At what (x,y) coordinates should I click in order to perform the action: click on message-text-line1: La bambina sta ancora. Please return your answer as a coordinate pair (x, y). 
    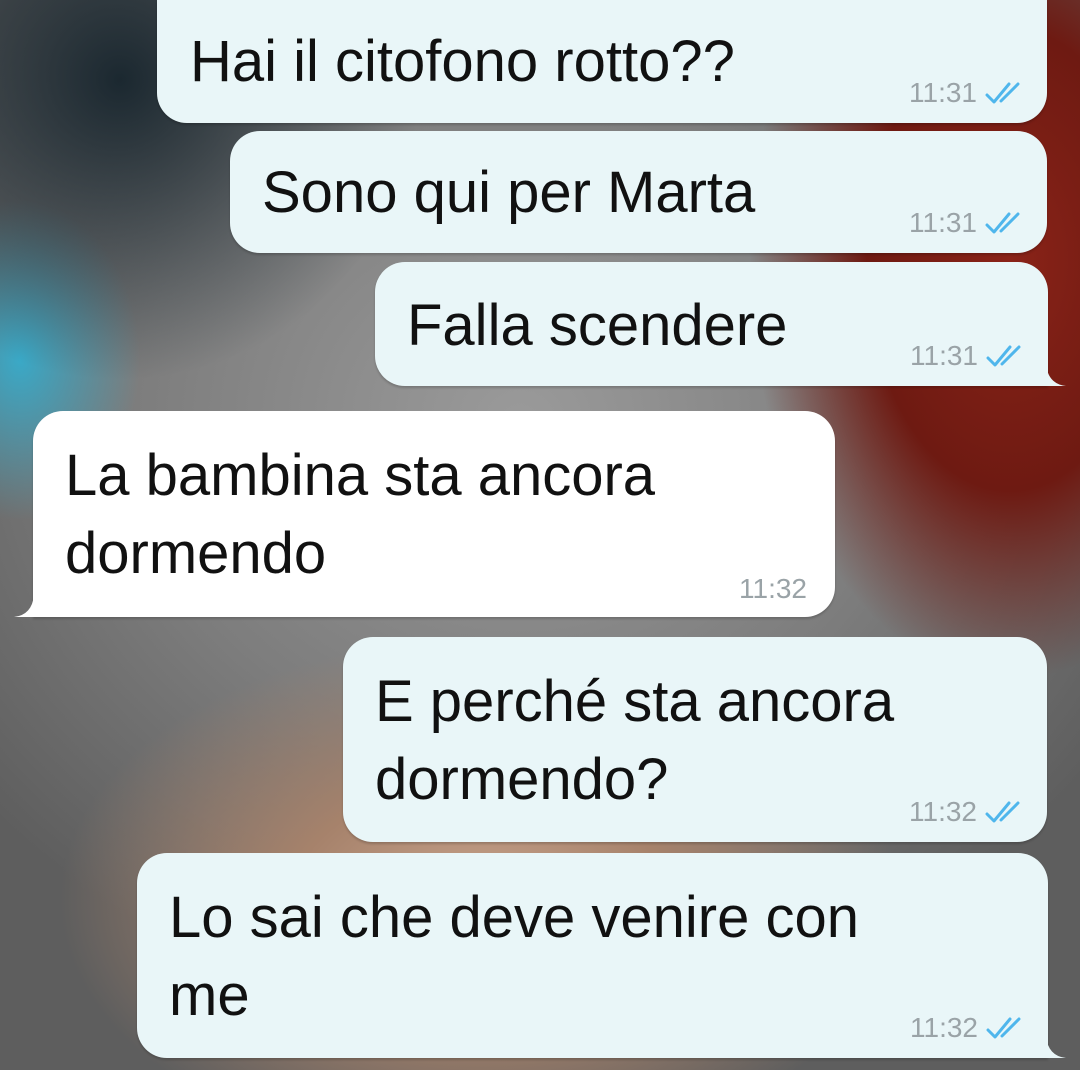
    Looking at the image, I should click on (360, 475).